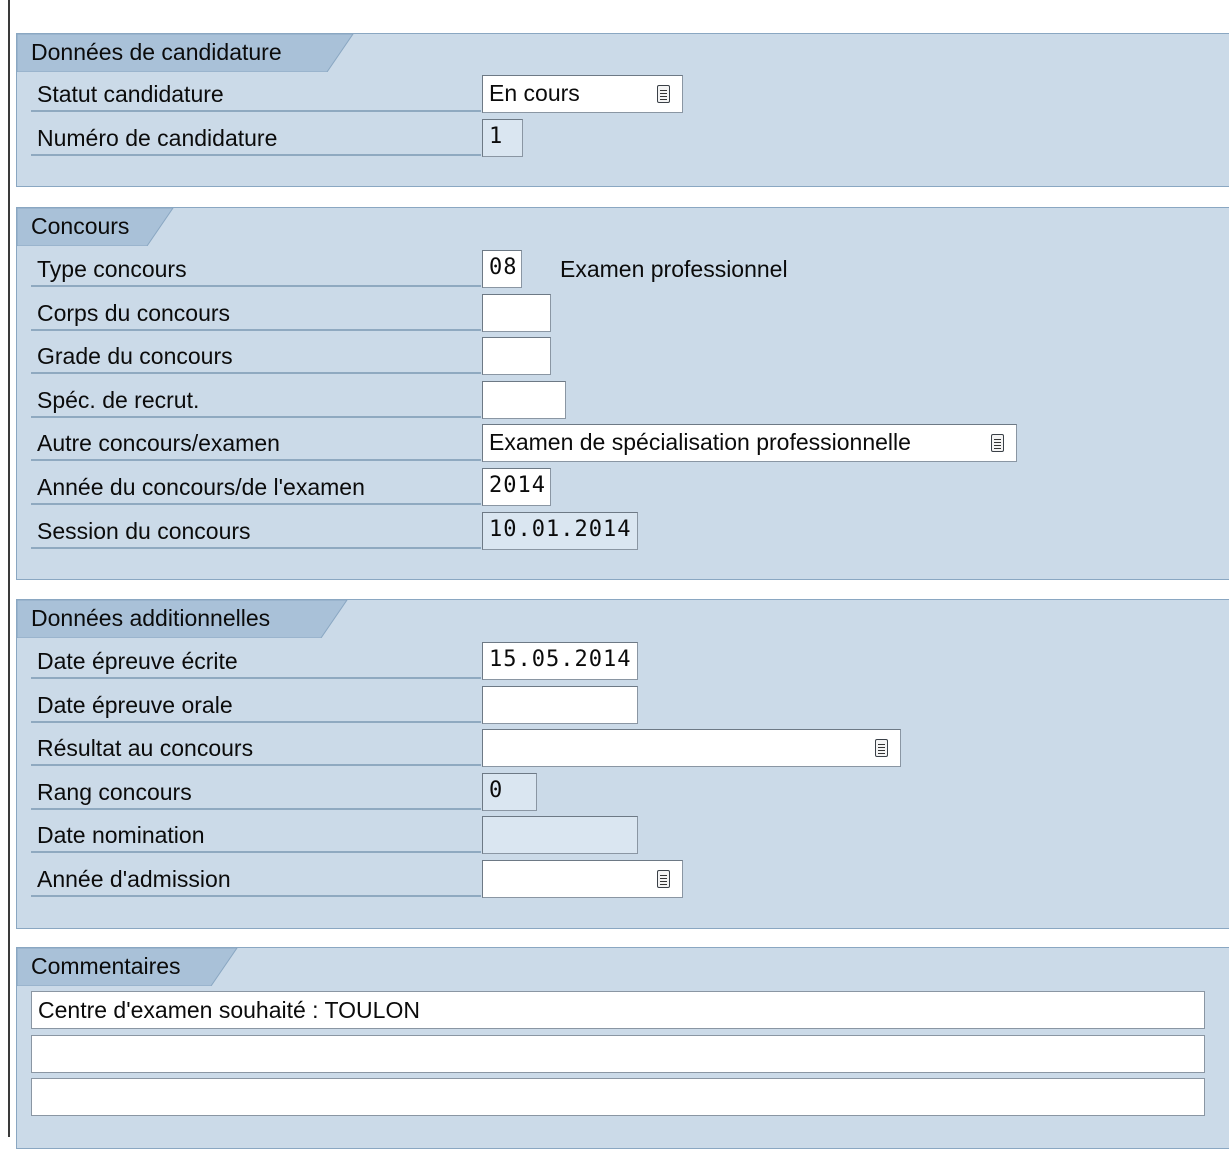  What do you see at coordinates (256, 792) in the screenshot?
I see `label-rang-concours: Rang concours` at bounding box center [256, 792].